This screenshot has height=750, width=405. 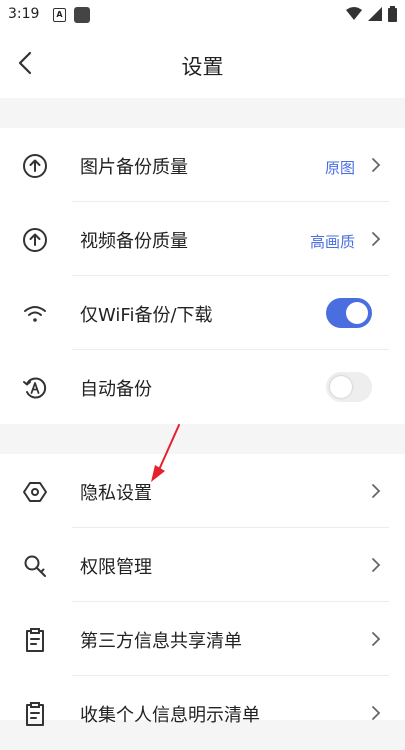 What do you see at coordinates (24, 14) in the screenshot?
I see `status-time: 3:19` at bounding box center [24, 14].